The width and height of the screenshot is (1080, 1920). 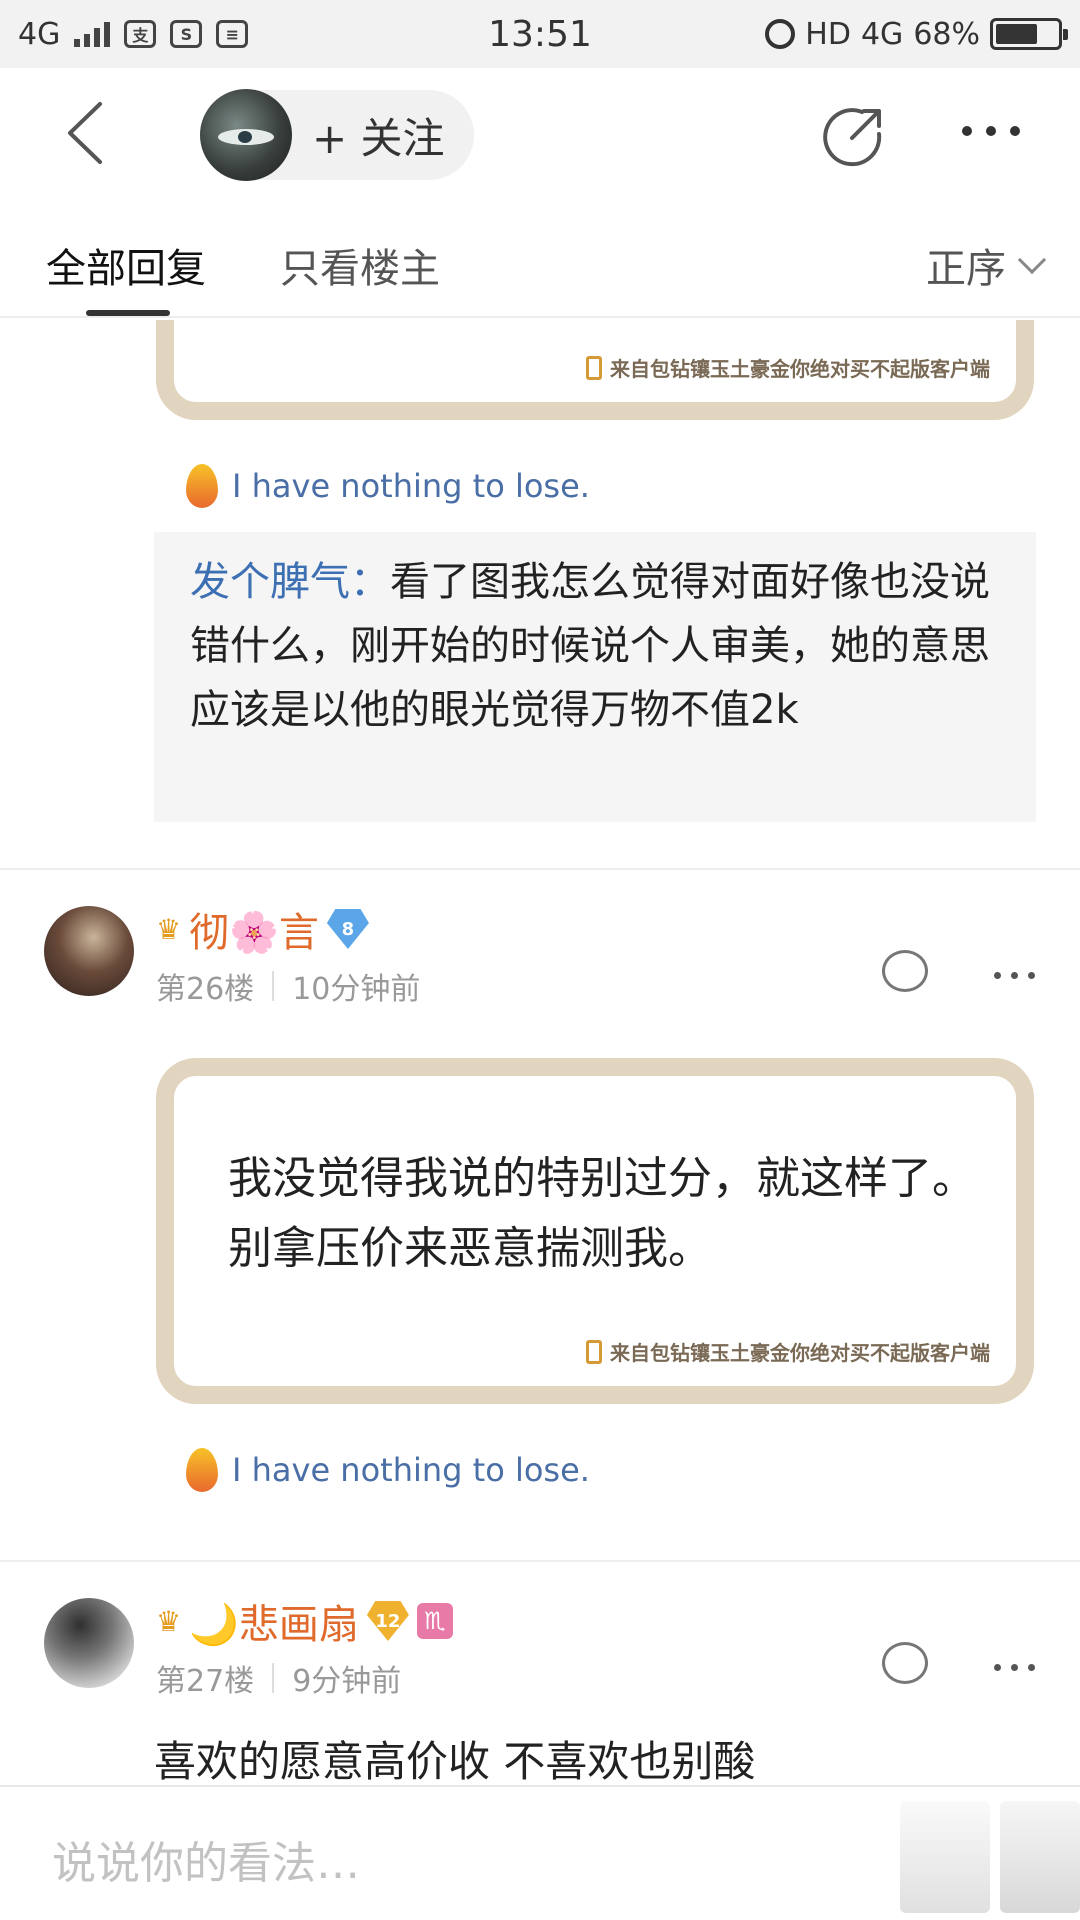 I want to click on reply-bubble: 来自包钻镶玉土豪金你绝对买不起版客户端, so click(x=595, y=370).